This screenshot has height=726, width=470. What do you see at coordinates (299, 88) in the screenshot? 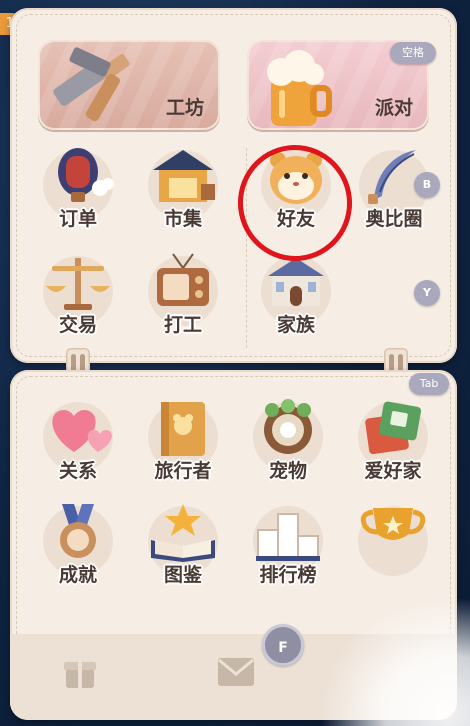
I see `beer-mug-icon` at bounding box center [299, 88].